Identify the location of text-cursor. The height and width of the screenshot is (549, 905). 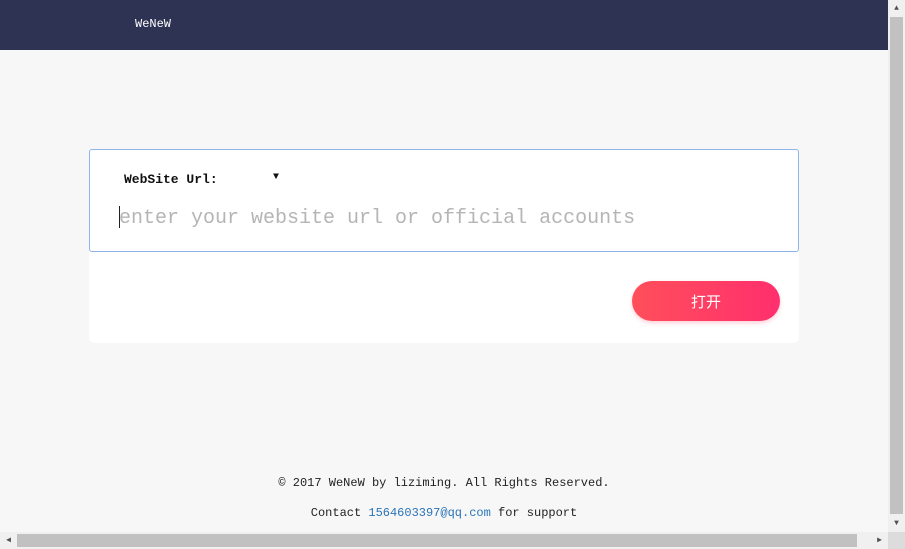
(119, 217).